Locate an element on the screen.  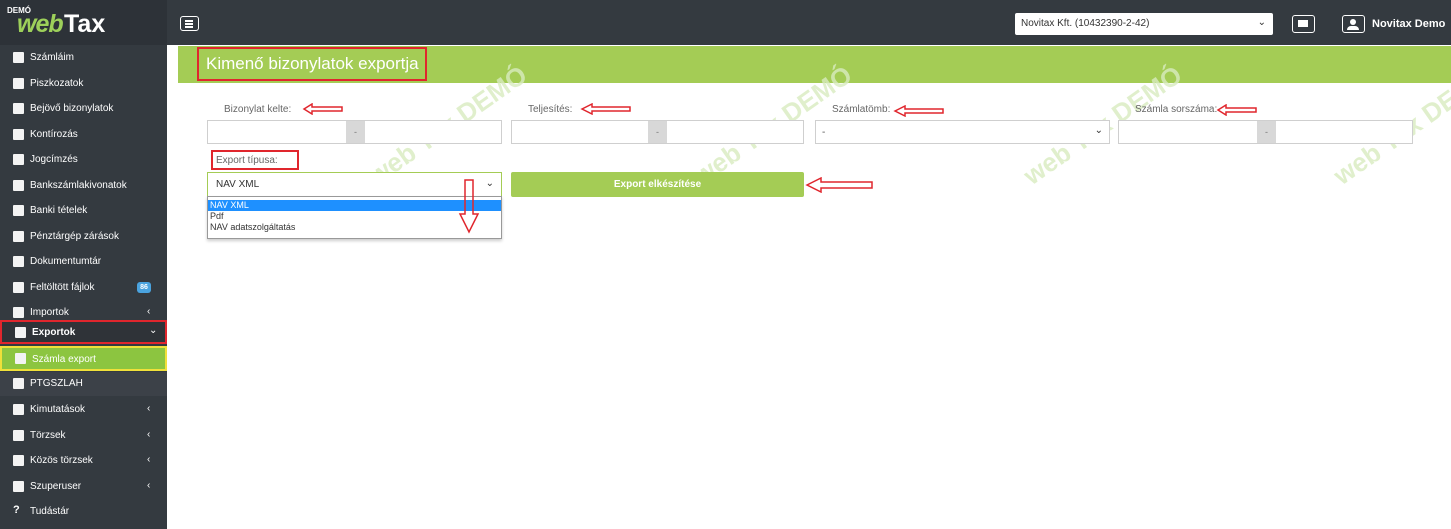
user-name: Novitax Demo is located at coordinates (1408, 24).